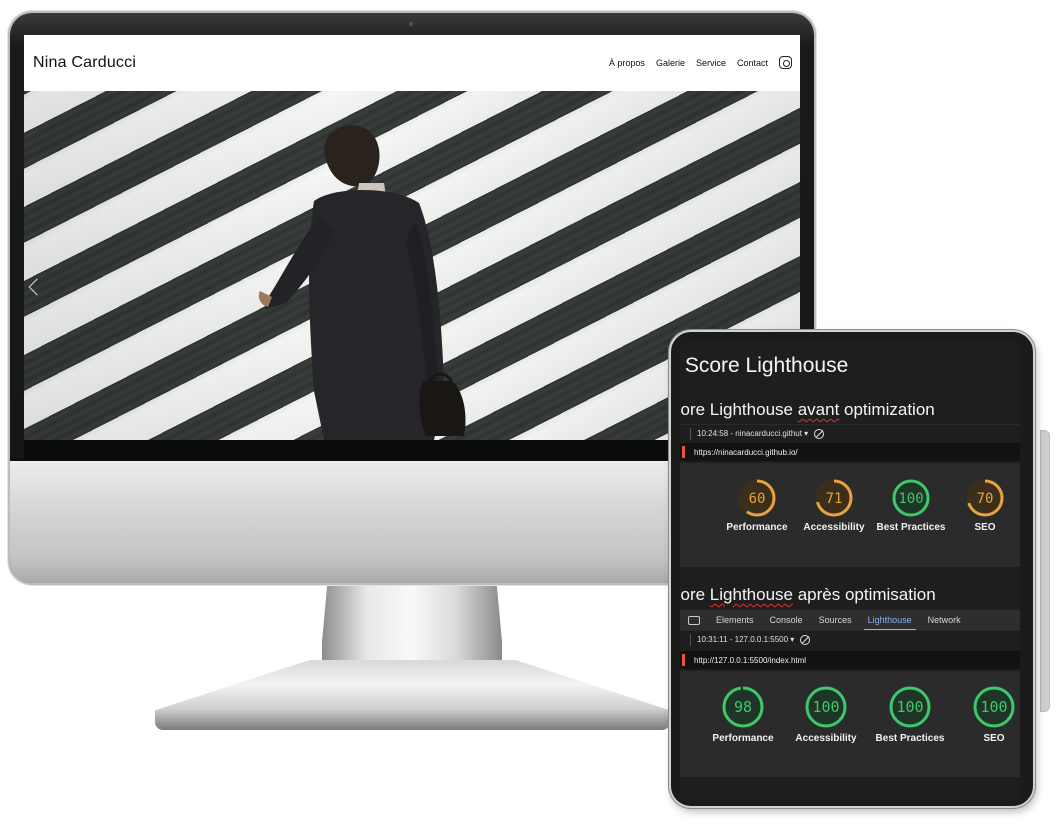 The width and height of the screenshot is (1064, 824). What do you see at coordinates (735, 620) in the screenshot?
I see `tab-elements: Elements` at bounding box center [735, 620].